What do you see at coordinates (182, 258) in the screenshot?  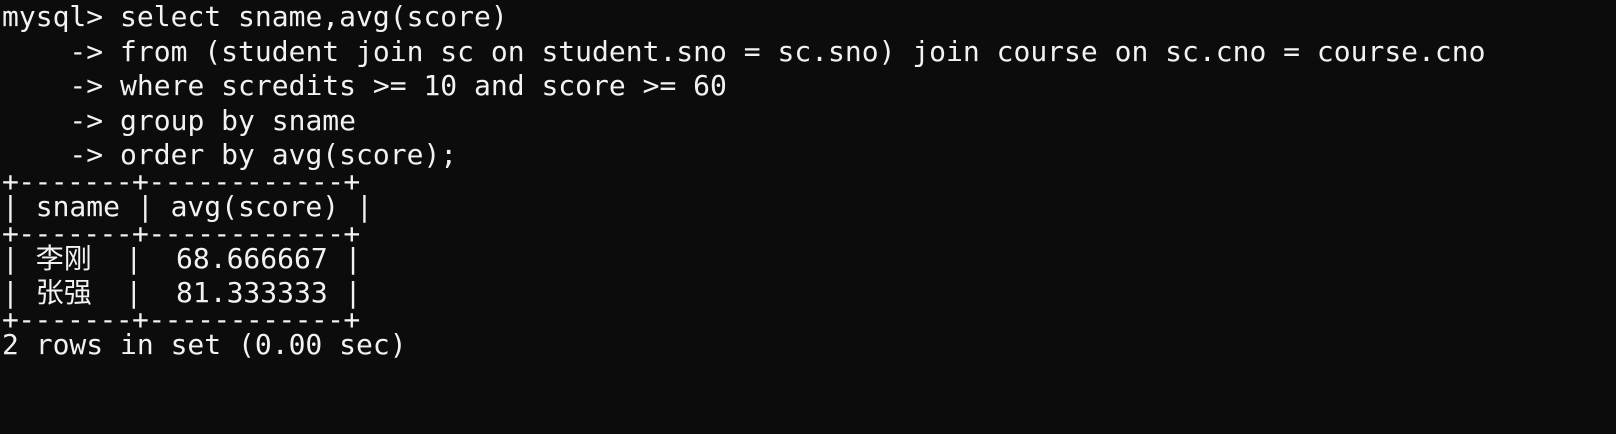 I see `table-row: | 李刚 | 68.666667 |` at bounding box center [182, 258].